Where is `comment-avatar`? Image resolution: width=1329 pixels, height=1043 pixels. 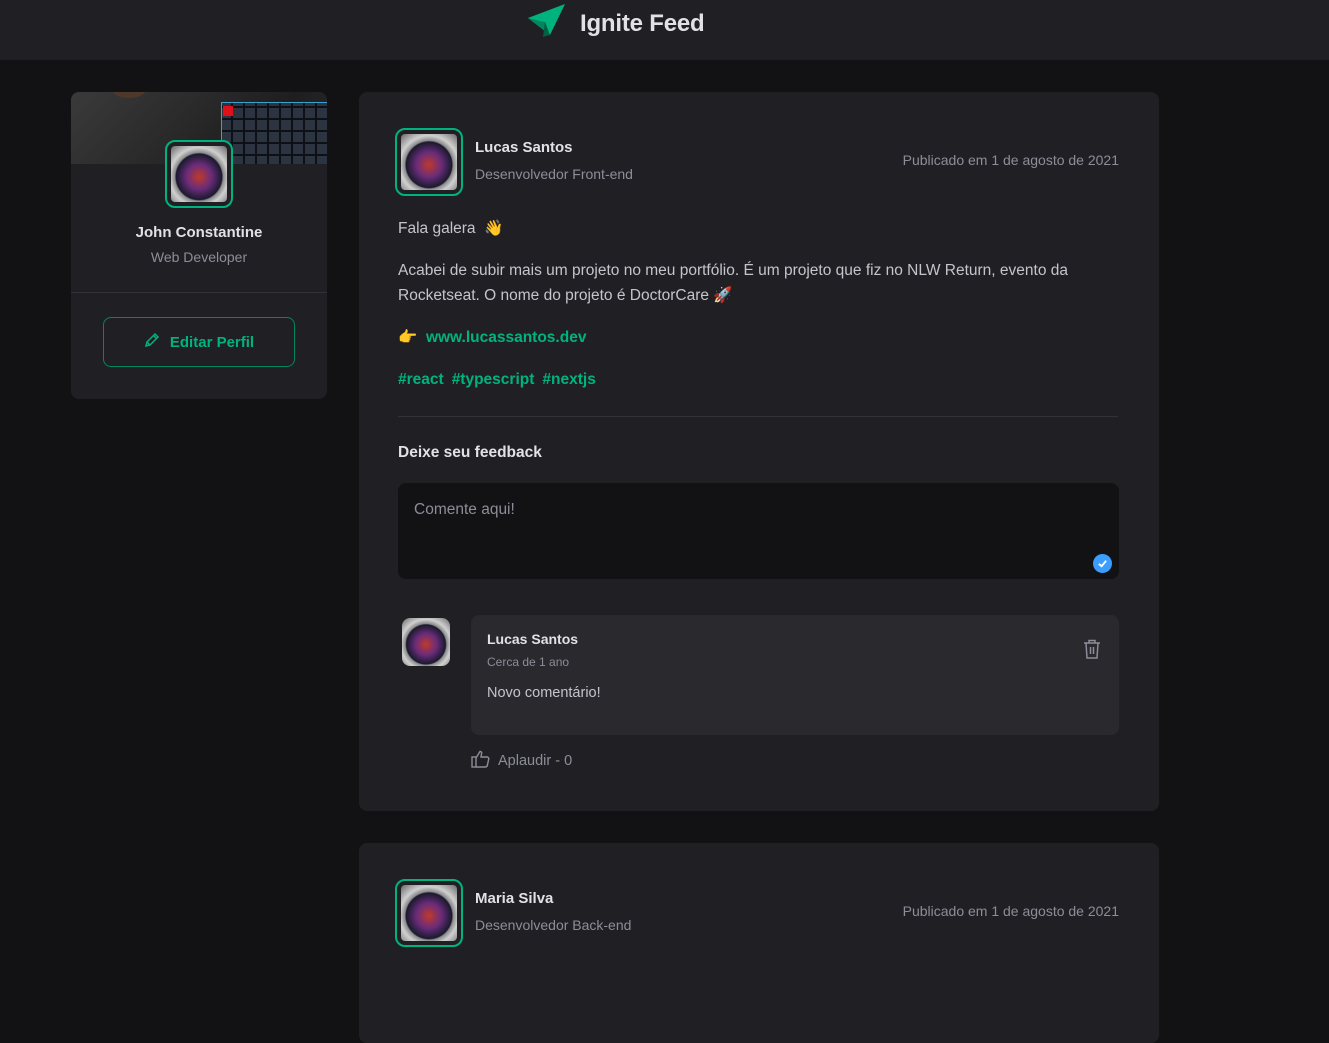
comment-avatar is located at coordinates (426, 642).